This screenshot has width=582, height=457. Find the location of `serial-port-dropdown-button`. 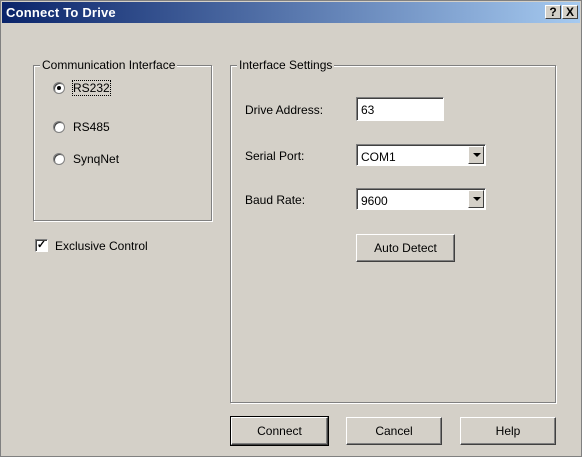

serial-port-dropdown-button is located at coordinates (476, 155).